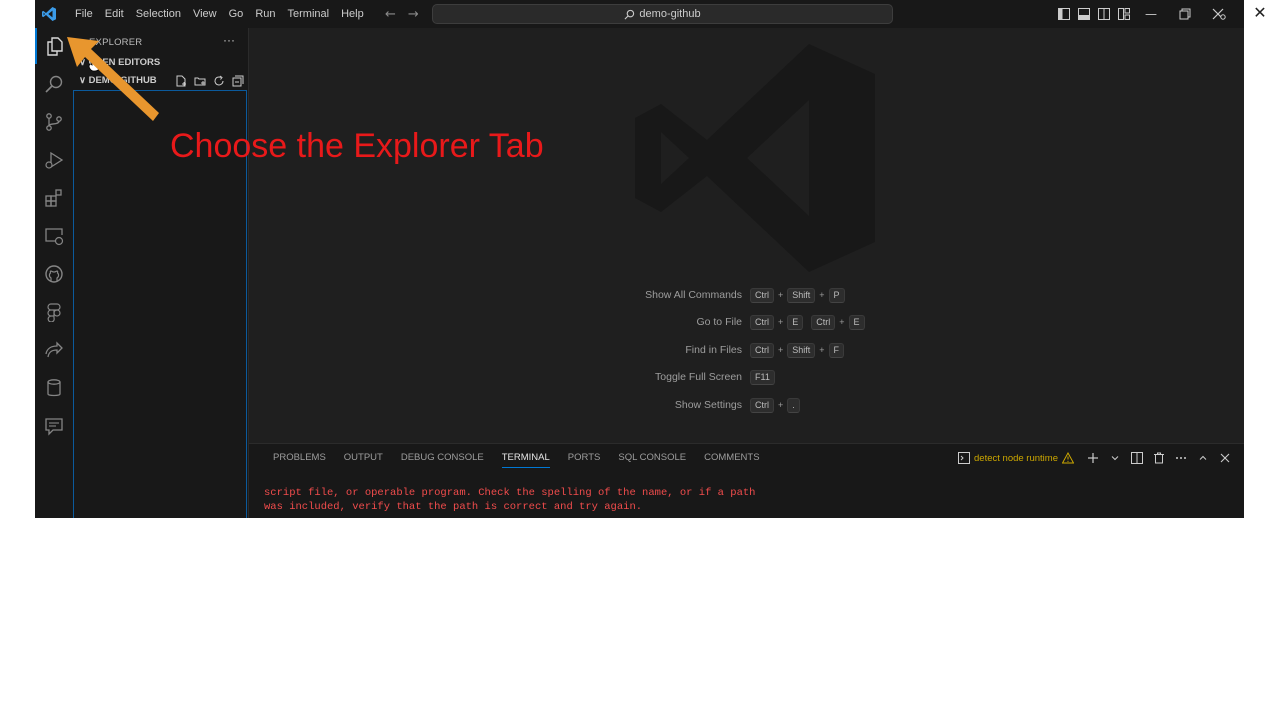 Image resolution: width=1280 pixels, height=720 pixels. I want to click on key-cap: P, so click(836, 295).